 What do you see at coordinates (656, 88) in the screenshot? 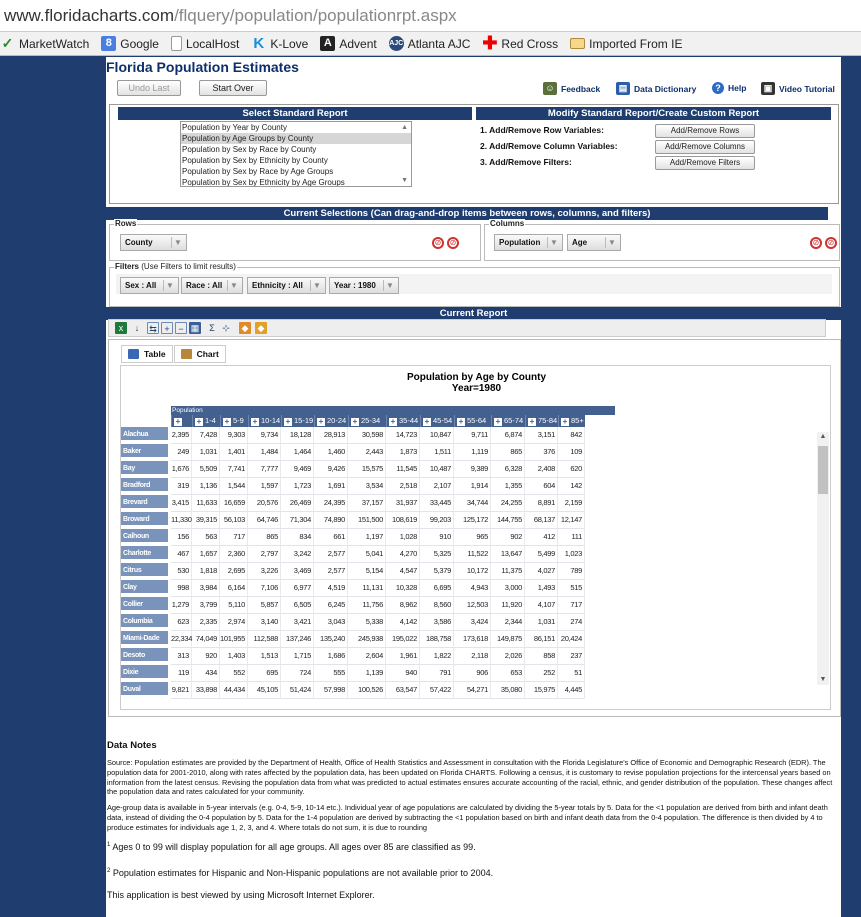
I see `data-dictionary-link: ▤ Data Dictionary` at bounding box center [656, 88].